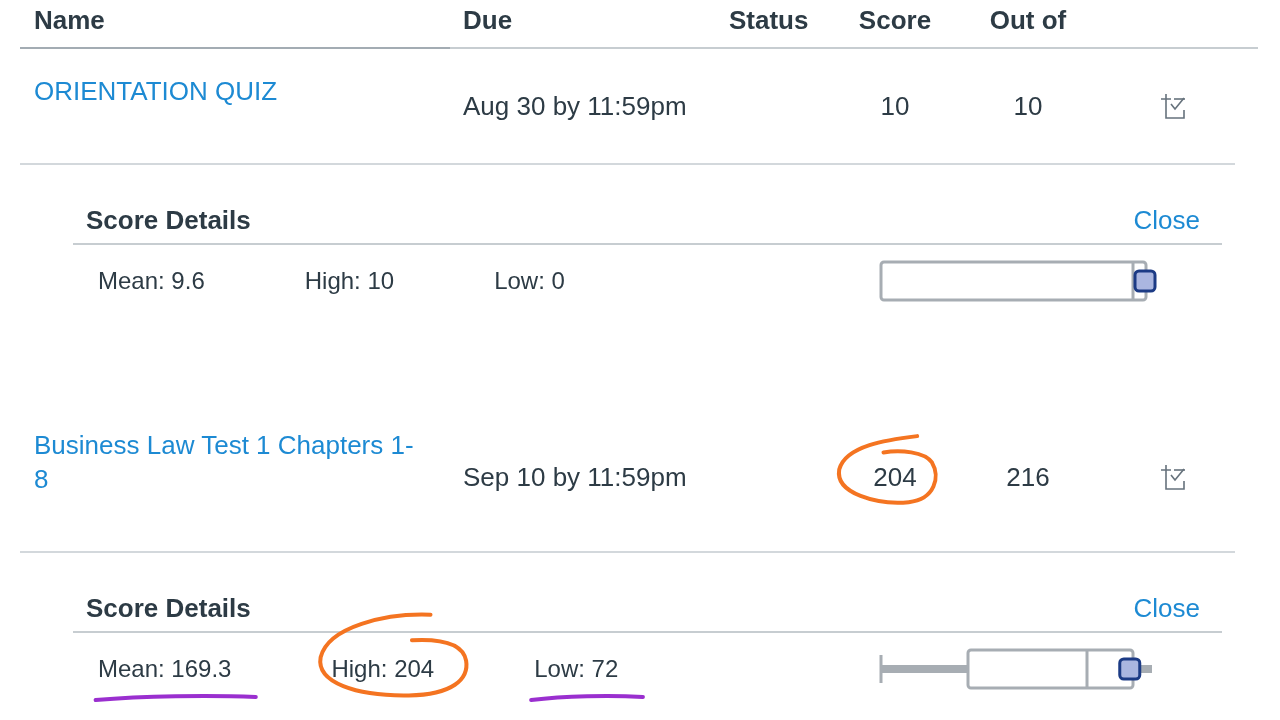 This screenshot has height=720, width=1280. What do you see at coordinates (1028, 477) in the screenshot?
I see `points-possible-text: 216` at bounding box center [1028, 477].